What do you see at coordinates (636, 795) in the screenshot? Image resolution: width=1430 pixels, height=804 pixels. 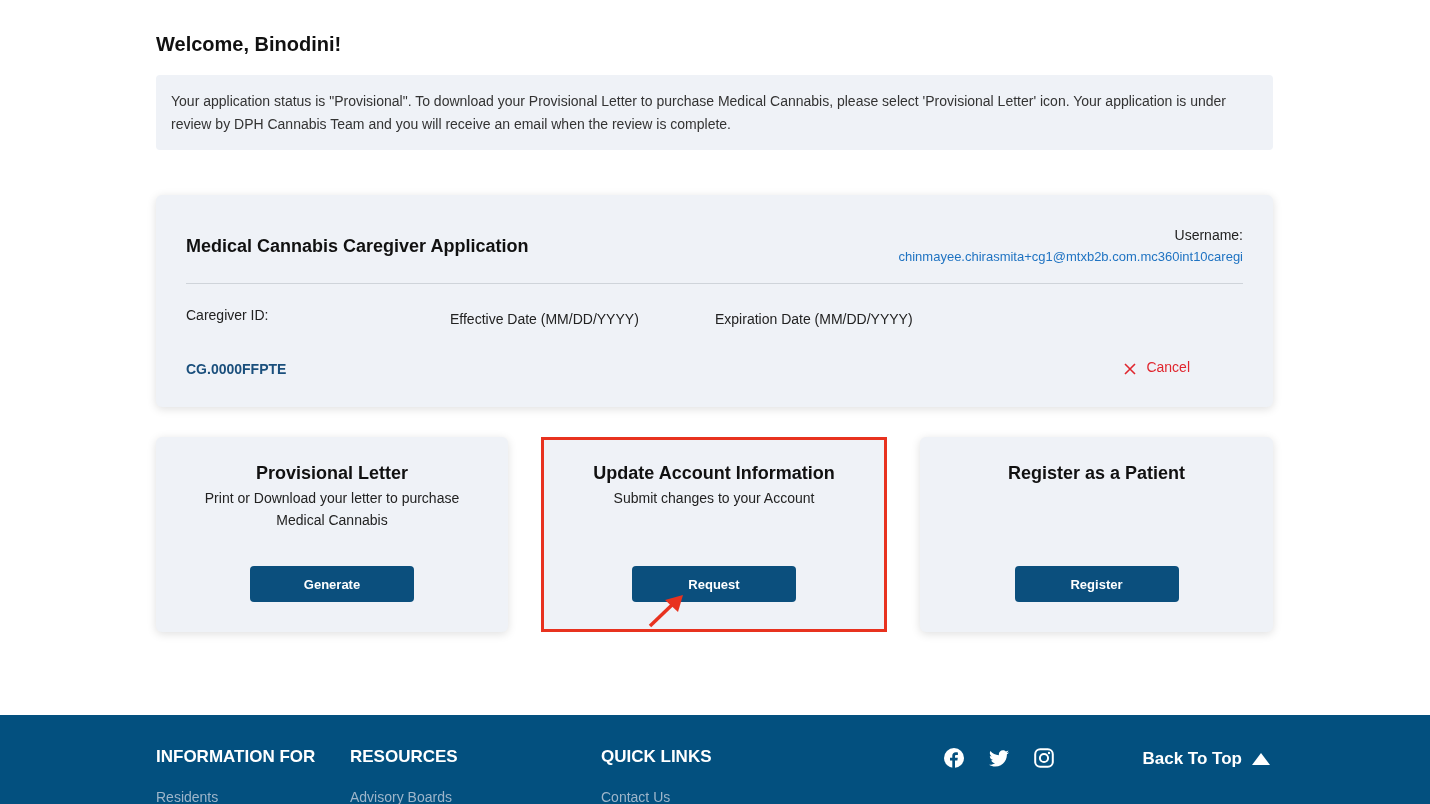 I see `footer-link: Contact Us` at bounding box center [636, 795].